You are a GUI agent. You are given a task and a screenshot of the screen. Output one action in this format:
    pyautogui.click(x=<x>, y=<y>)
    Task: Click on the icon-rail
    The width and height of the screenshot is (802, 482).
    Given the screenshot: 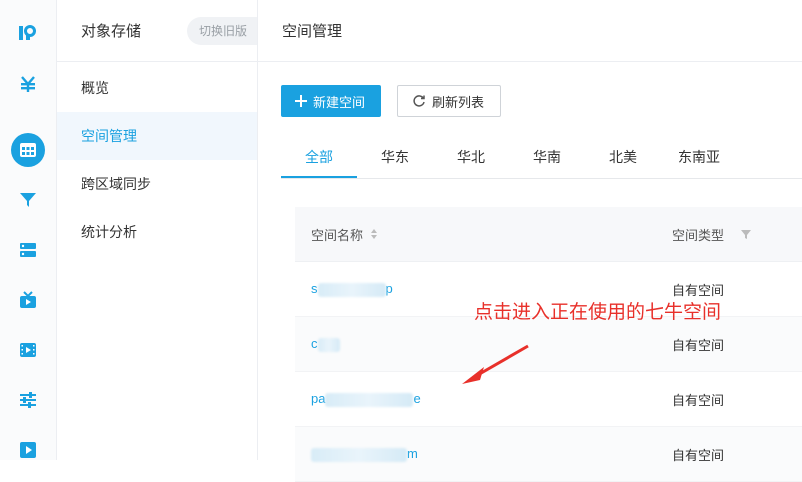 What is the action you would take?
    pyautogui.click(x=28, y=230)
    